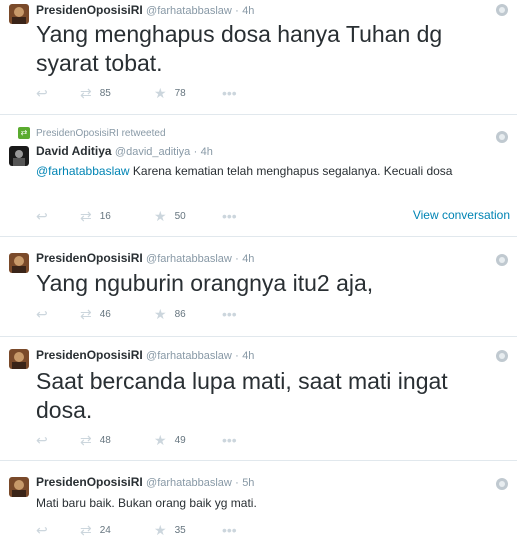 Image resolution: width=517 pixels, height=546 pixels. What do you see at coordinates (95, 440) in the screenshot?
I see `retweet-button: ⇄ 48` at bounding box center [95, 440].